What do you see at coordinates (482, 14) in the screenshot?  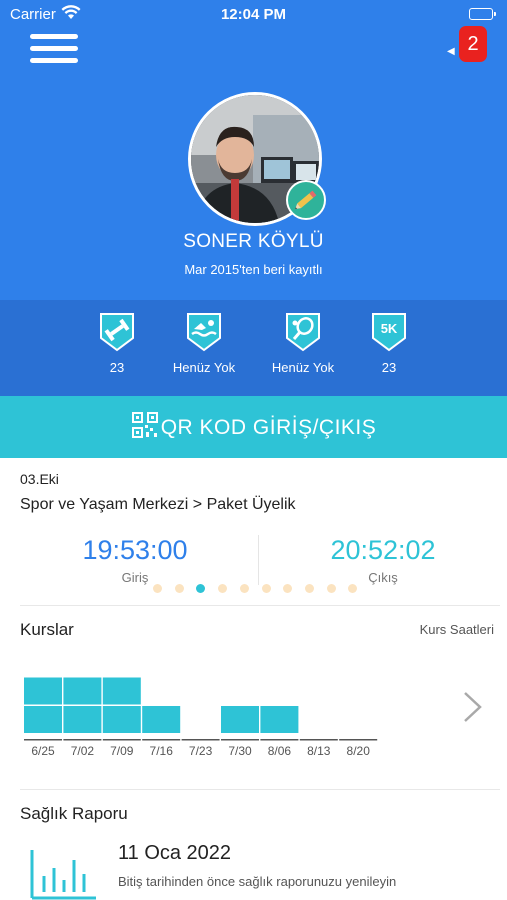 I see `battery-icon` at bounding box center [482, 14].